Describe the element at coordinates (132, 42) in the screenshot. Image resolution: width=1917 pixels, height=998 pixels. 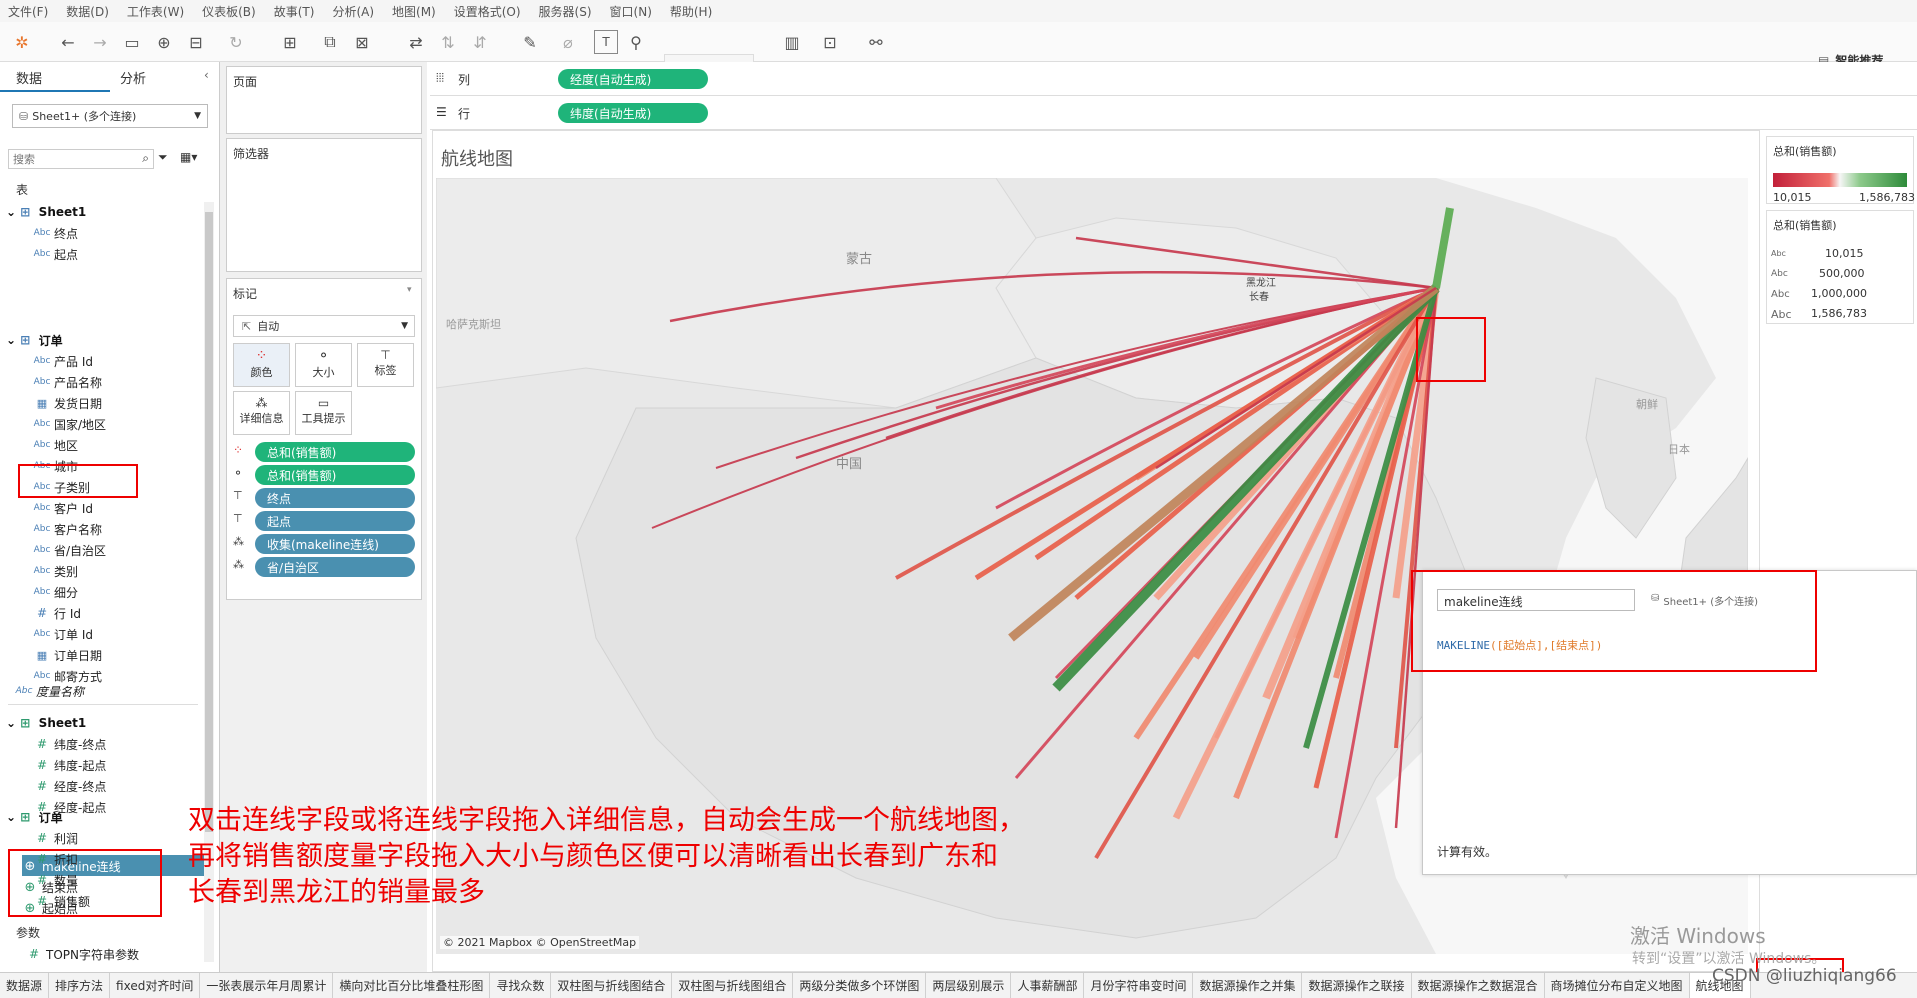
I see `save-icon: ▭` at that location.